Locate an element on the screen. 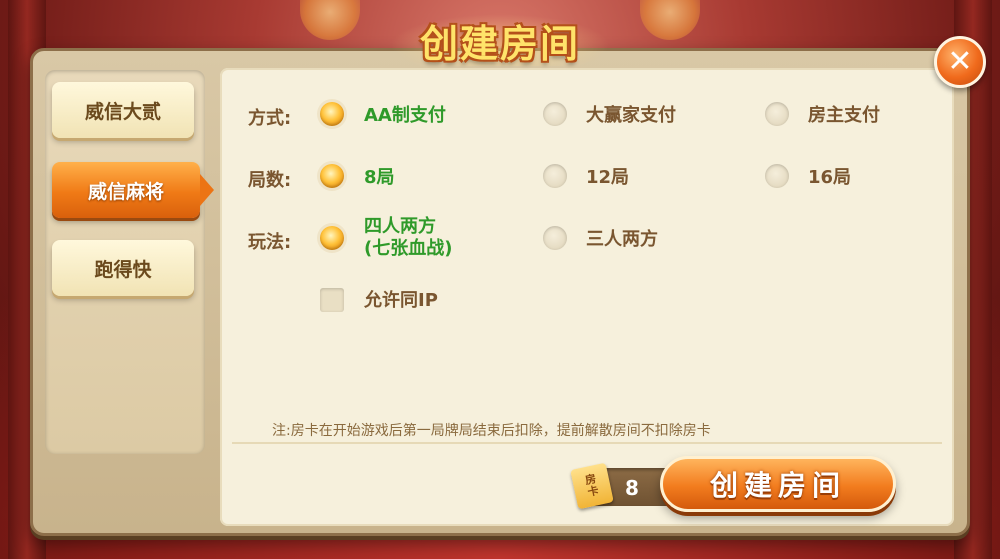  rounds-12-radio is located at coordinates (555, 176).